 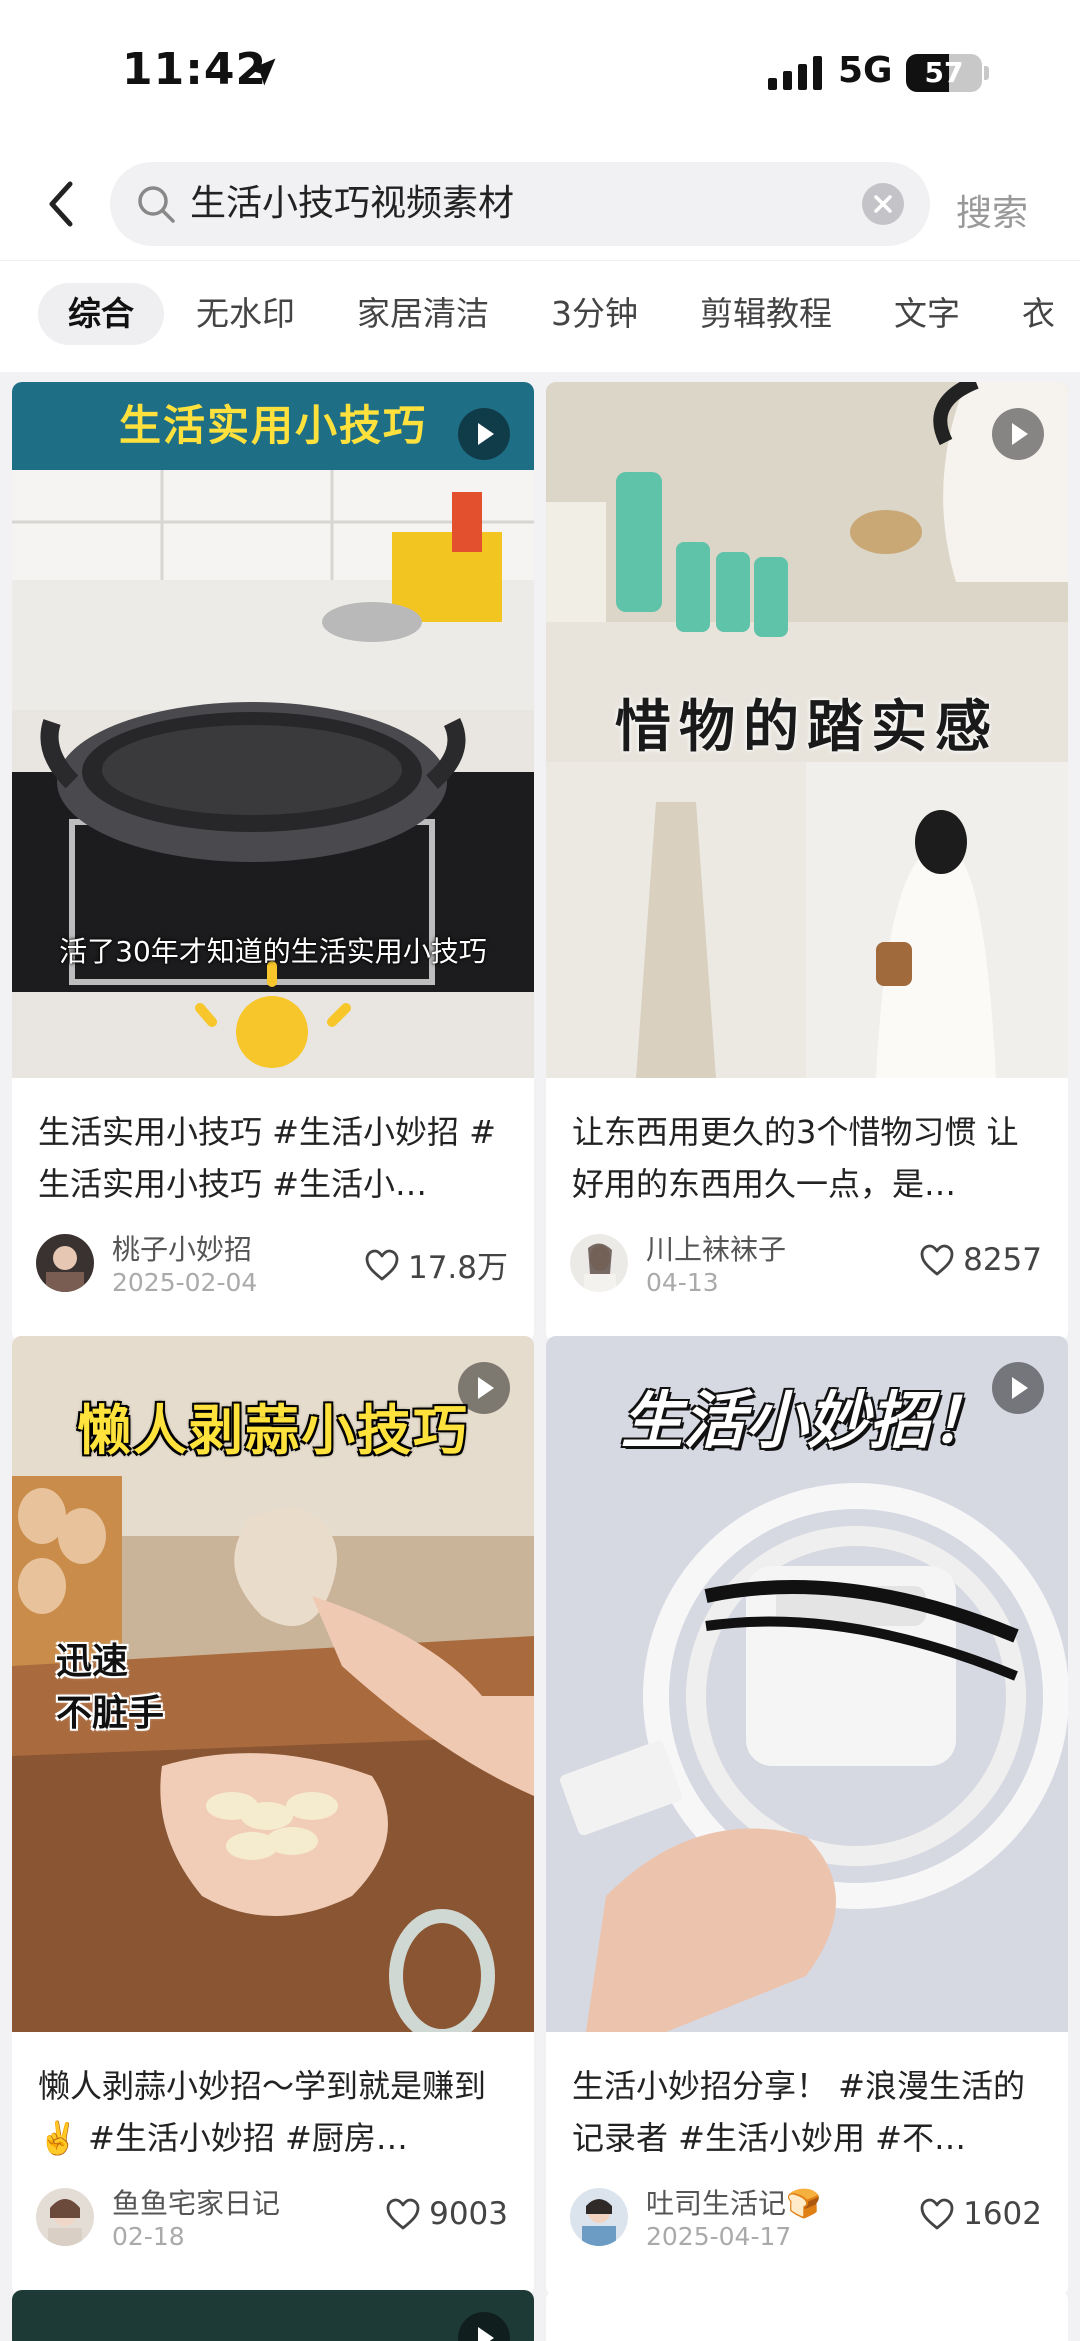 I want to click on back-button, so click(x=64, y=204).